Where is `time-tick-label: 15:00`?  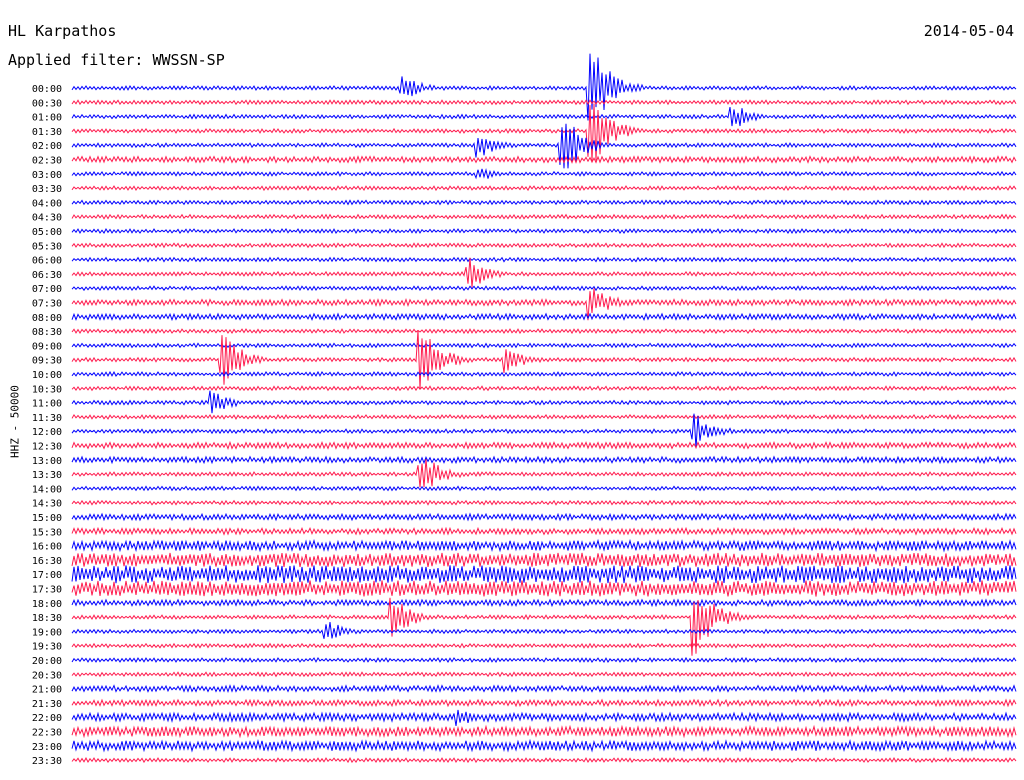
time-tick-label: 15:00 is located at coordinates (47, 518).